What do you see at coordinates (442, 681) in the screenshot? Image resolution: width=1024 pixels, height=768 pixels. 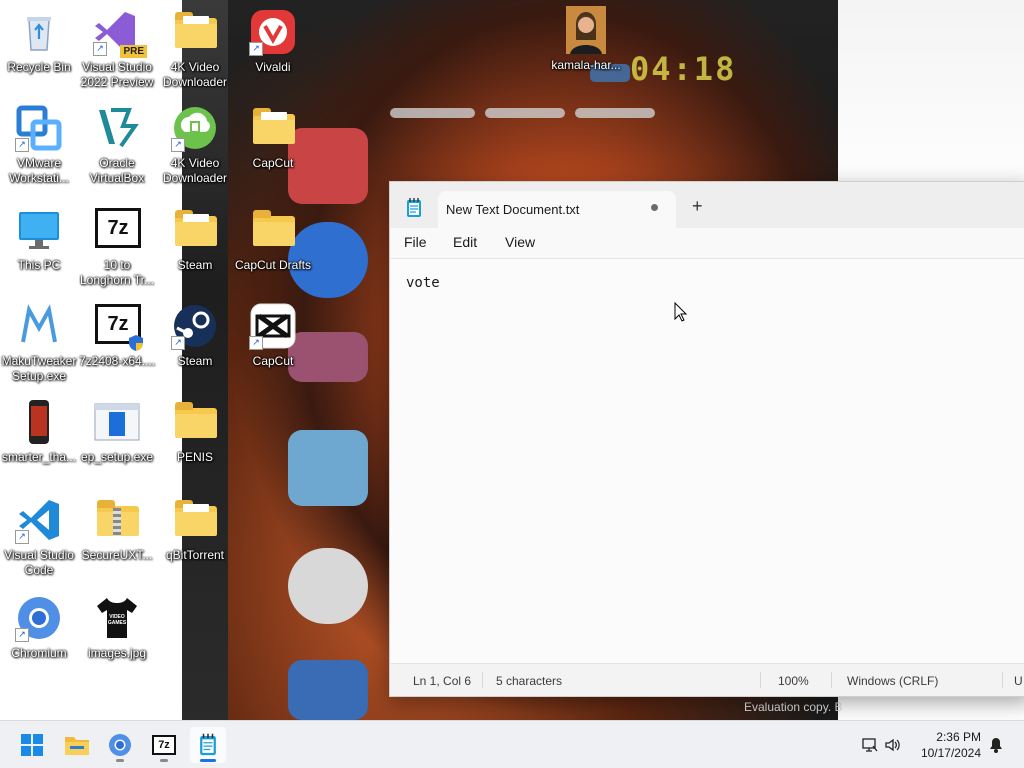 I see `status-cursor-position: Ln 1, Col 6` at bounding box center [442, 681].